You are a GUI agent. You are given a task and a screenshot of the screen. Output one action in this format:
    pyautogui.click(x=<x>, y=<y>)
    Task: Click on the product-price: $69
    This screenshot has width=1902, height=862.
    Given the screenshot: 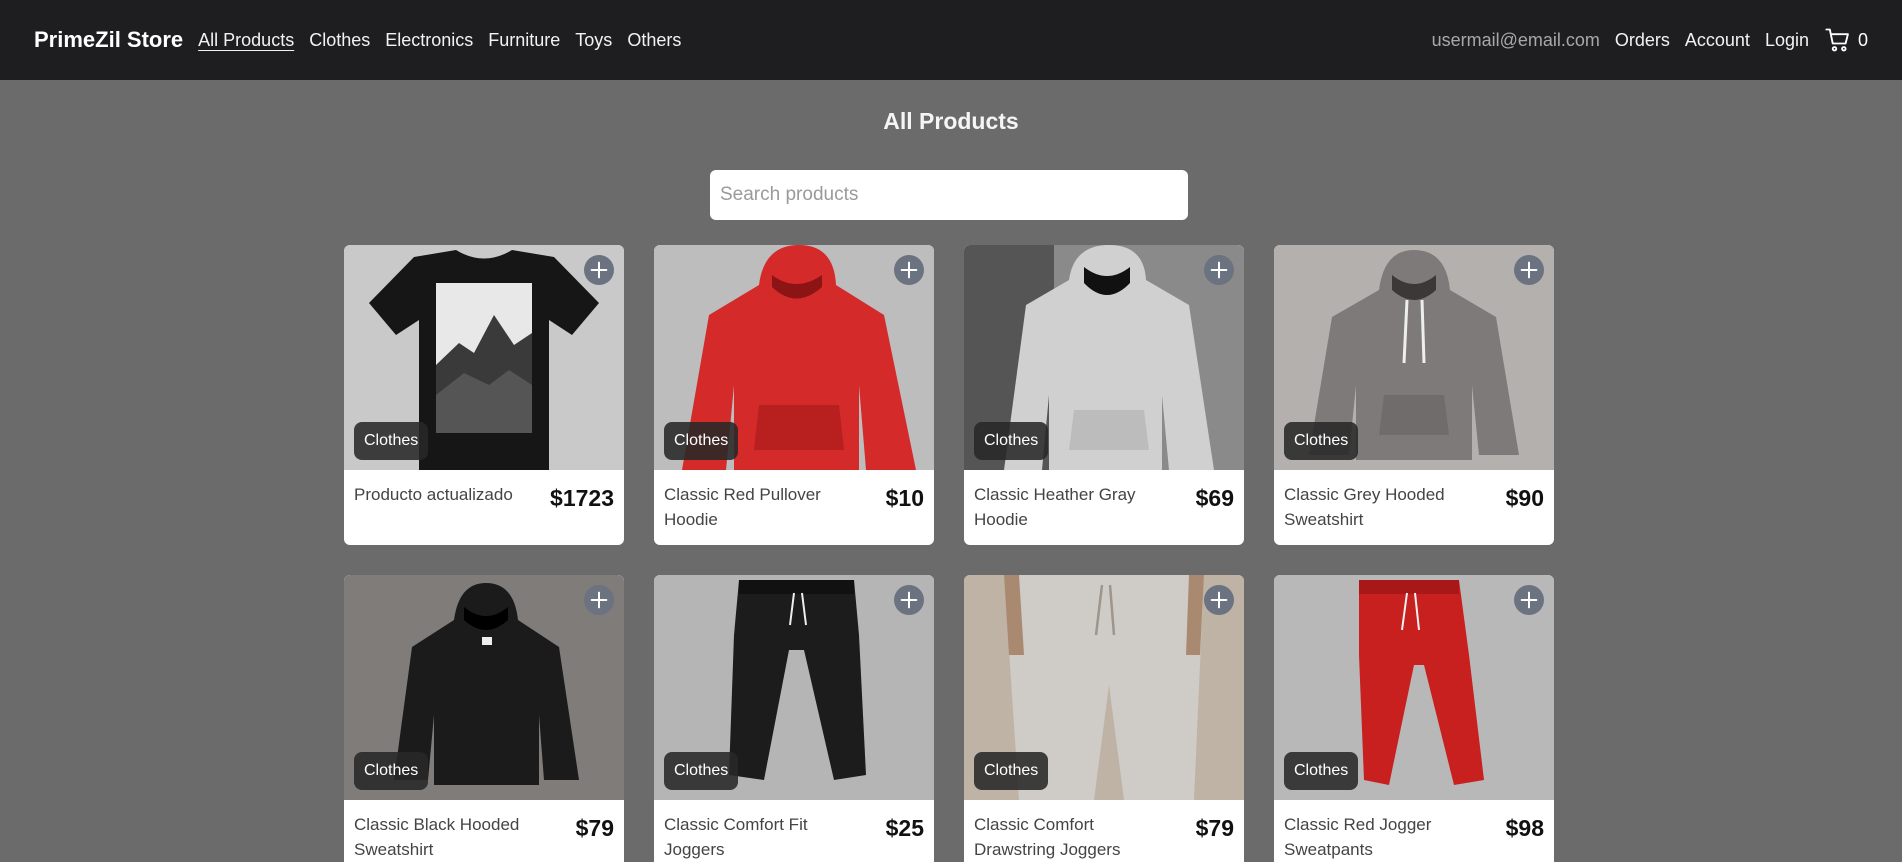 What is the action you would take?
    pyautogui.click(x=1214, y=498)
    